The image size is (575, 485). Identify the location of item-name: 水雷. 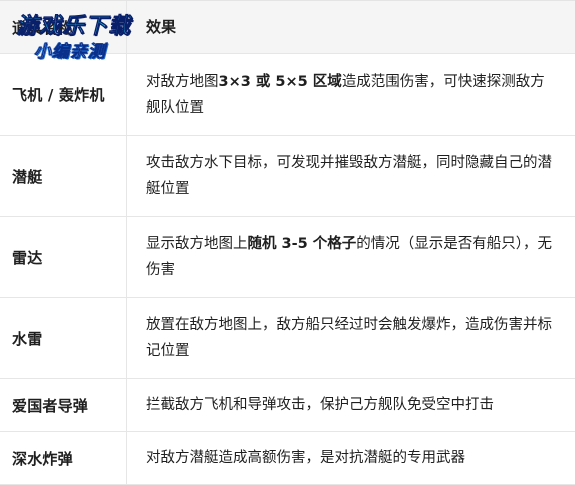
(63, 338).